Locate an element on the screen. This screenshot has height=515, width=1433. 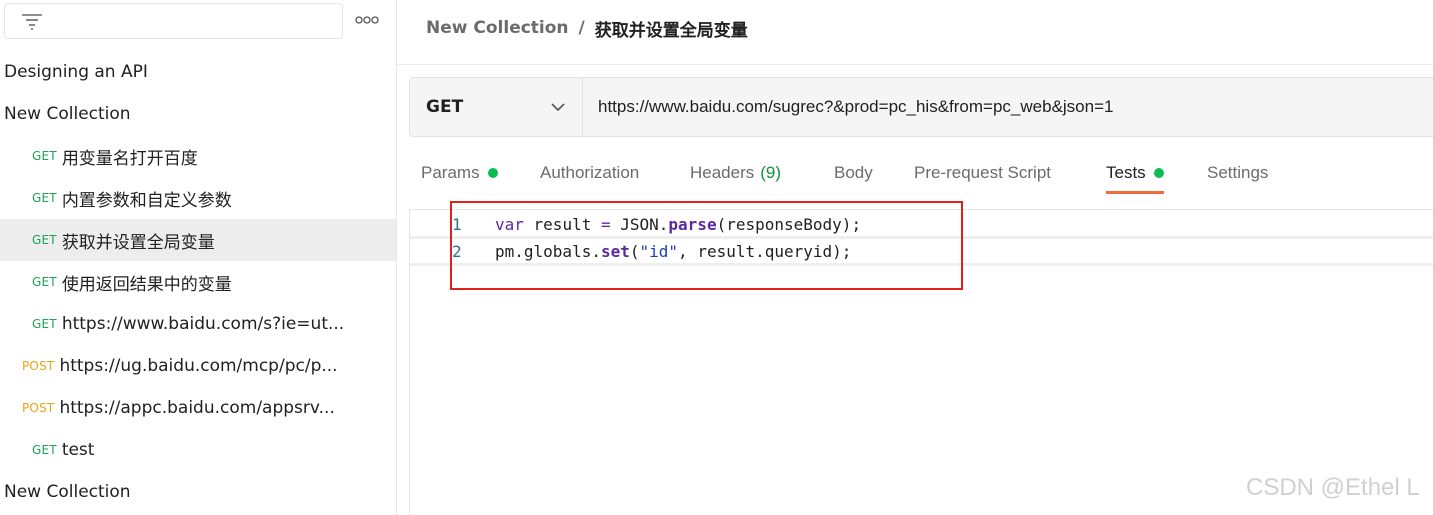
request-item-selected: GET 获取并设置全局变量 is located at coordinates (198, 240).